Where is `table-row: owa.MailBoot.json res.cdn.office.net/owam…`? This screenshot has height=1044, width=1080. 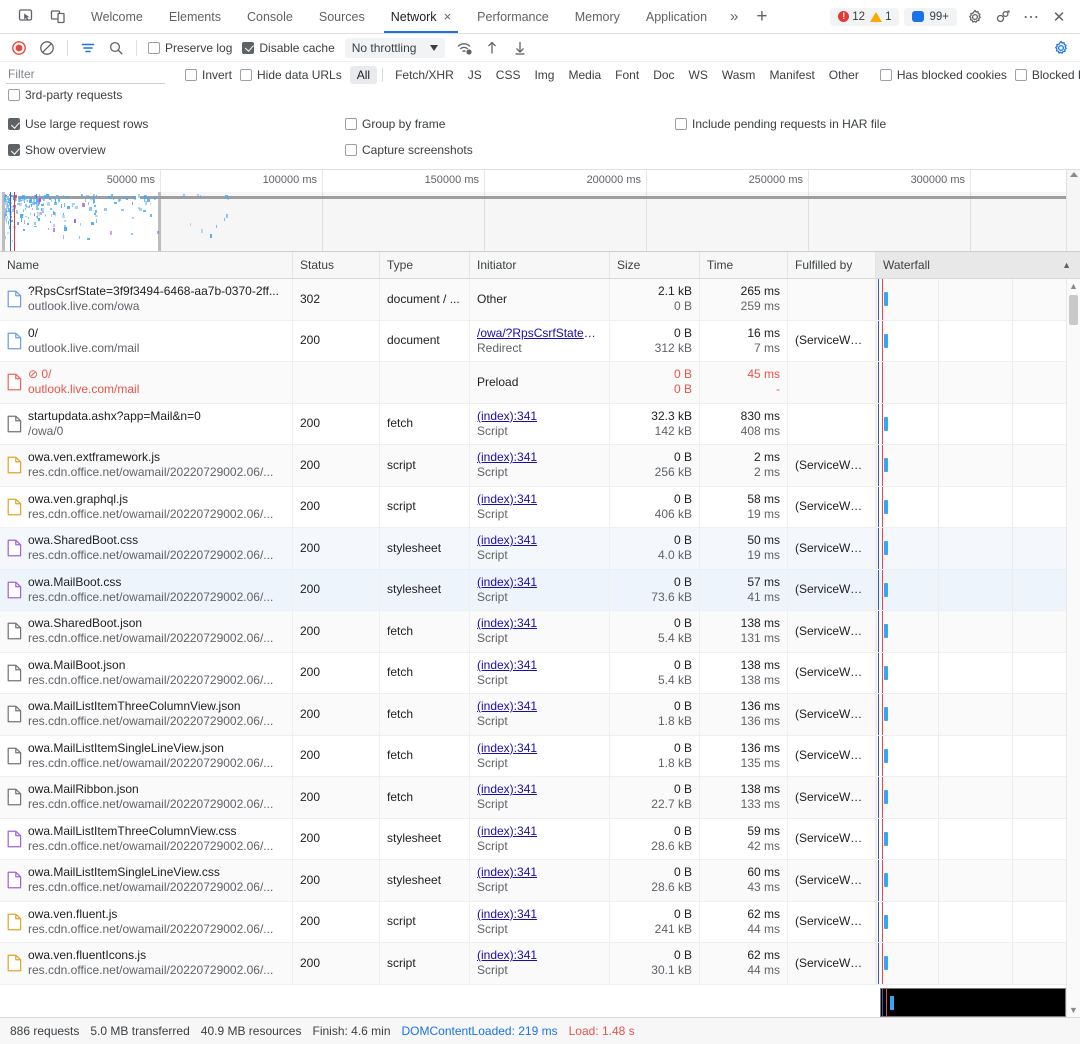 table-row: owa.MailBoot.json res.cdn.office.net/owam… is located at coordinates (540, 673).